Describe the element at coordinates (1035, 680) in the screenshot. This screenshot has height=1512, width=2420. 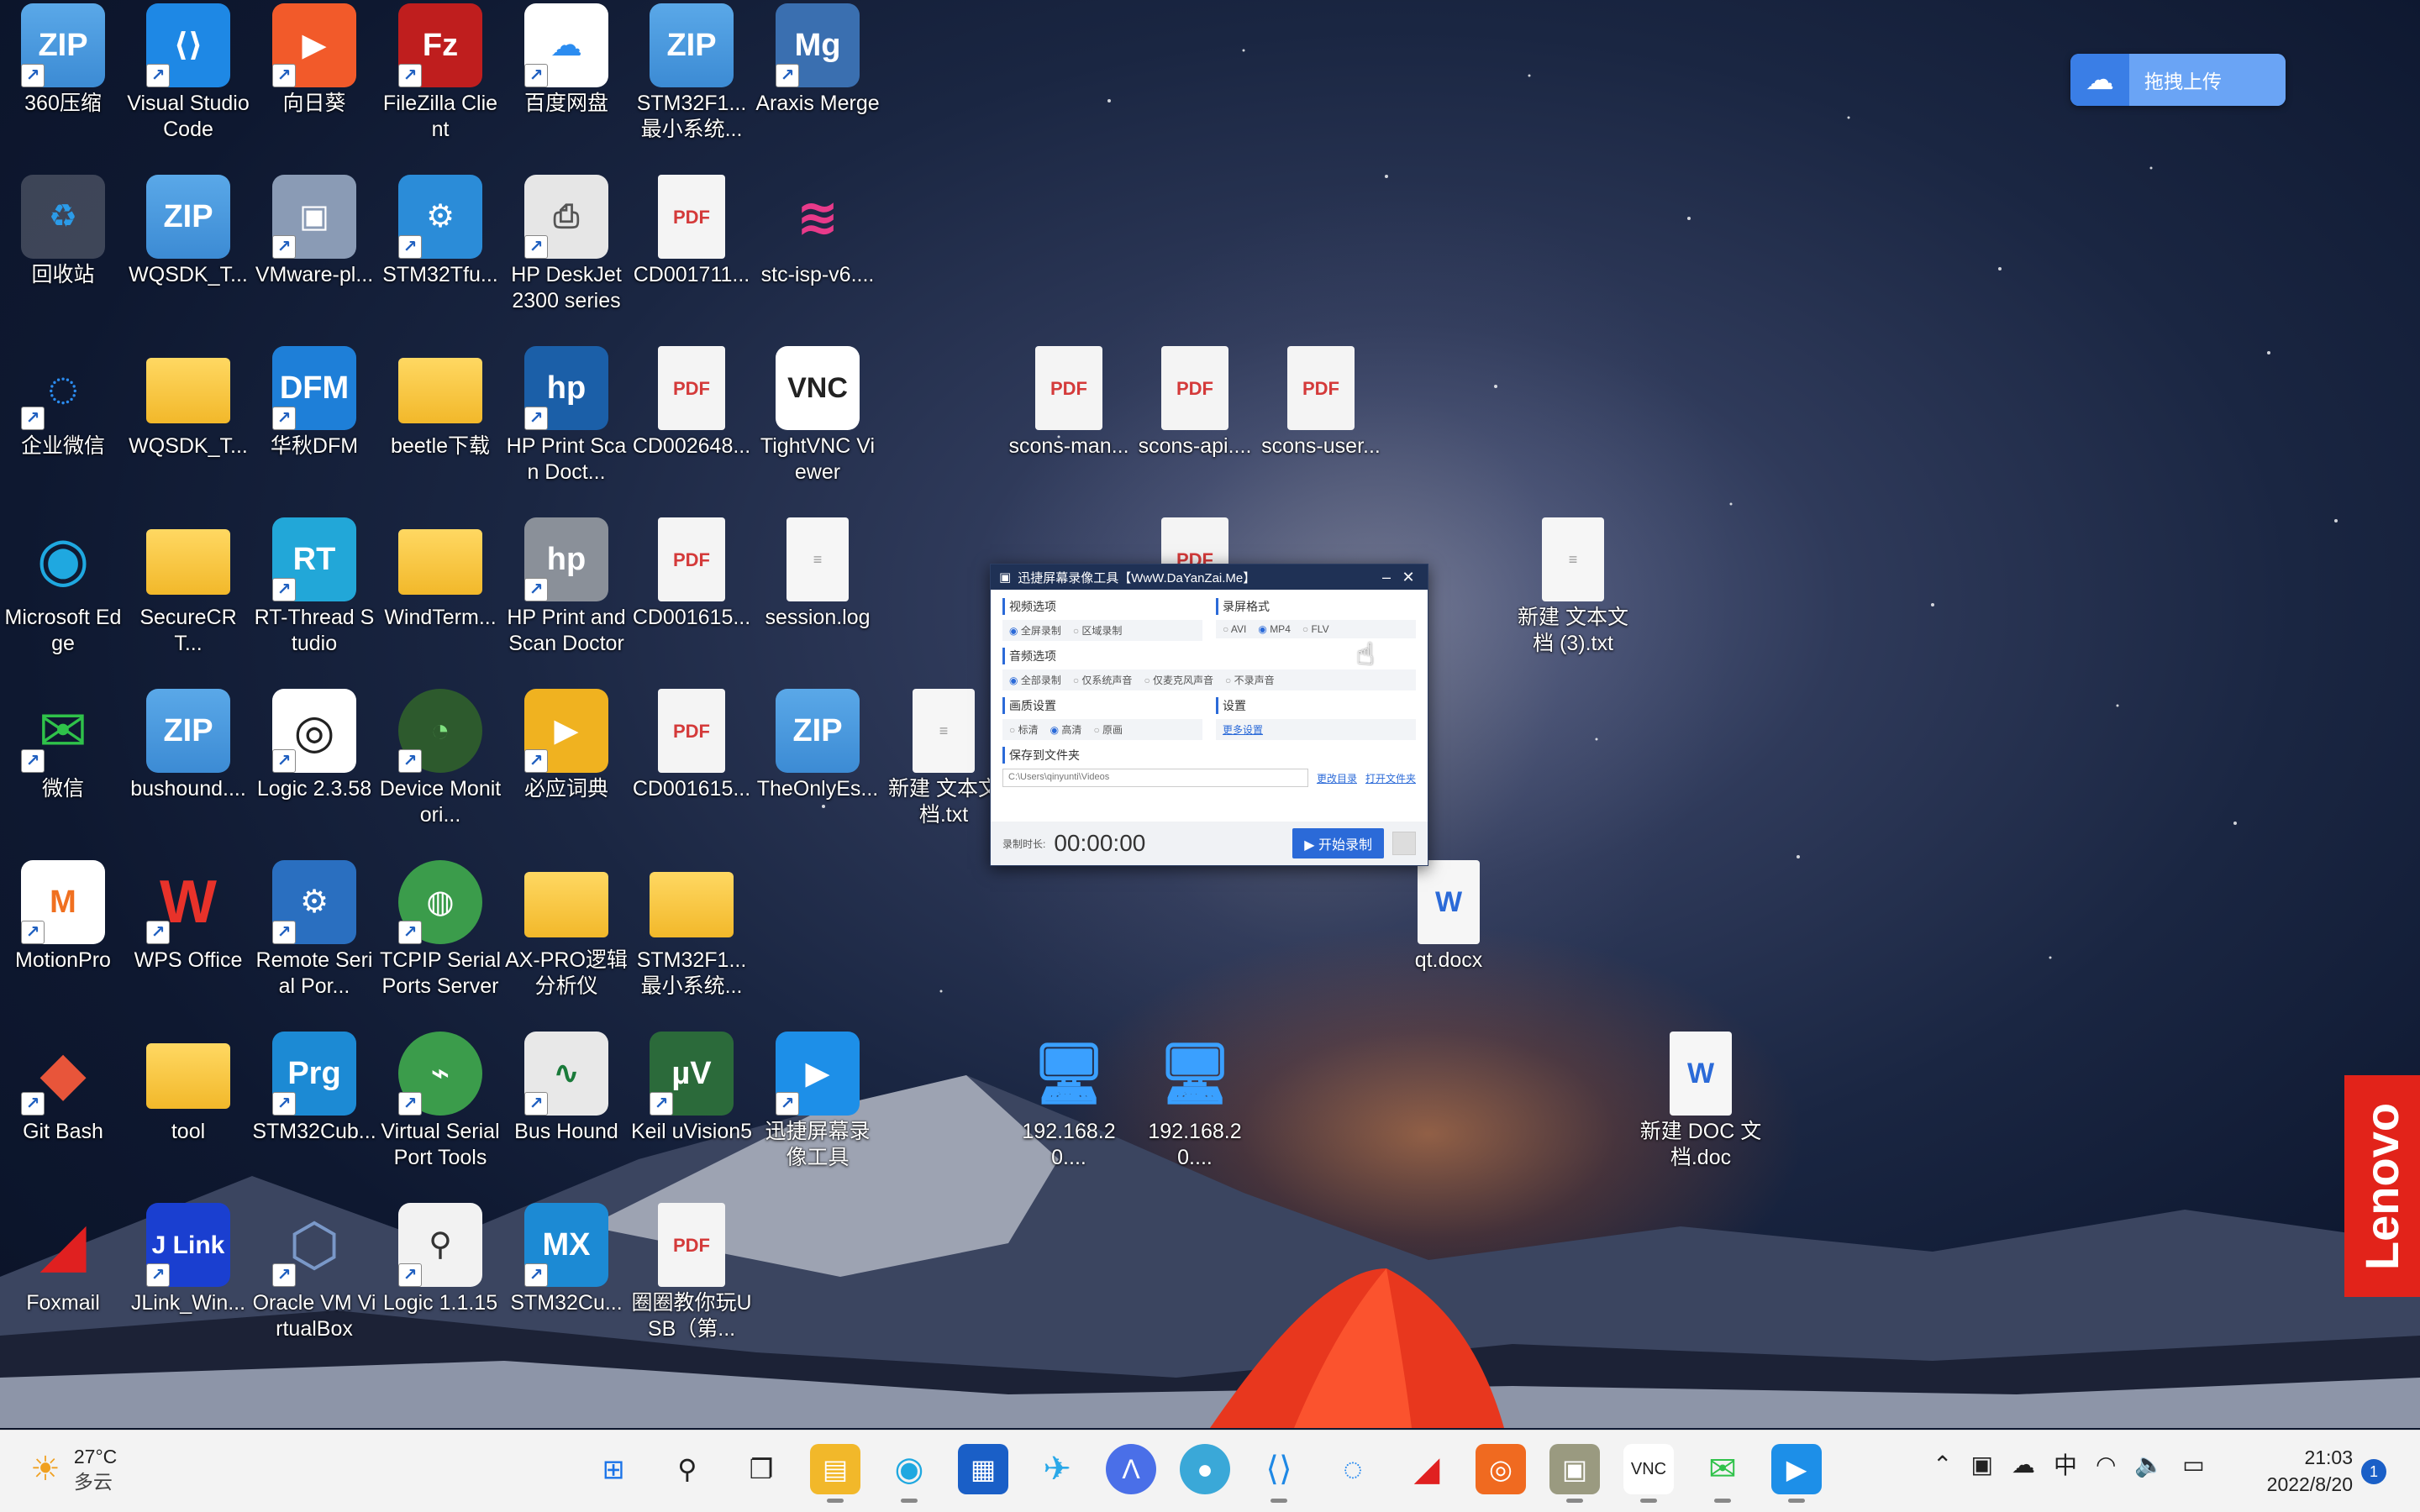
I see `radio-audio-all: 全部录制` at that location.